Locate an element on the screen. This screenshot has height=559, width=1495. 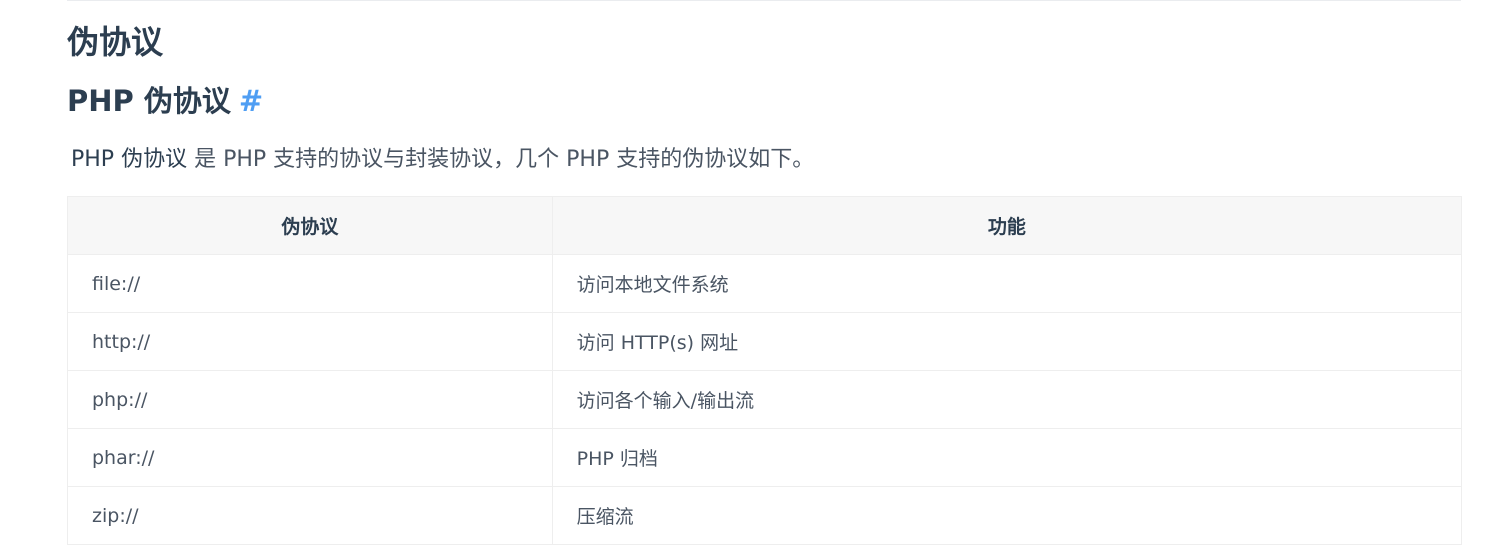
table-row: http:// 访问 HTTP(s) 网址 is located at coordinates (765, 341).